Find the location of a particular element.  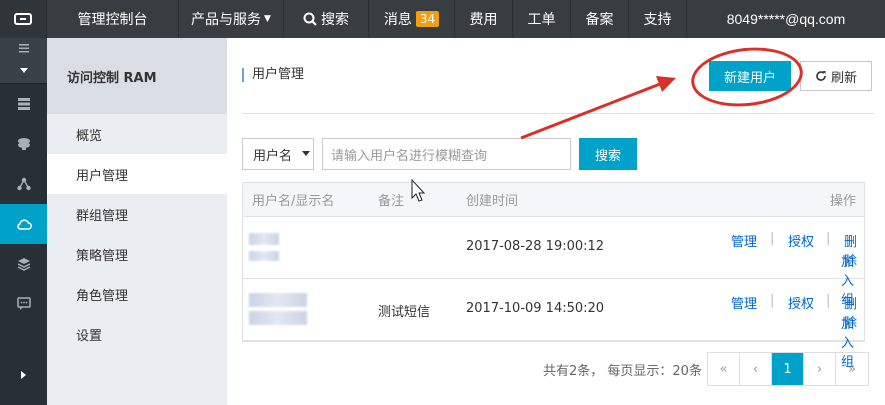

header-username: 用户名/显示名 is located at coordinates (293, 201).